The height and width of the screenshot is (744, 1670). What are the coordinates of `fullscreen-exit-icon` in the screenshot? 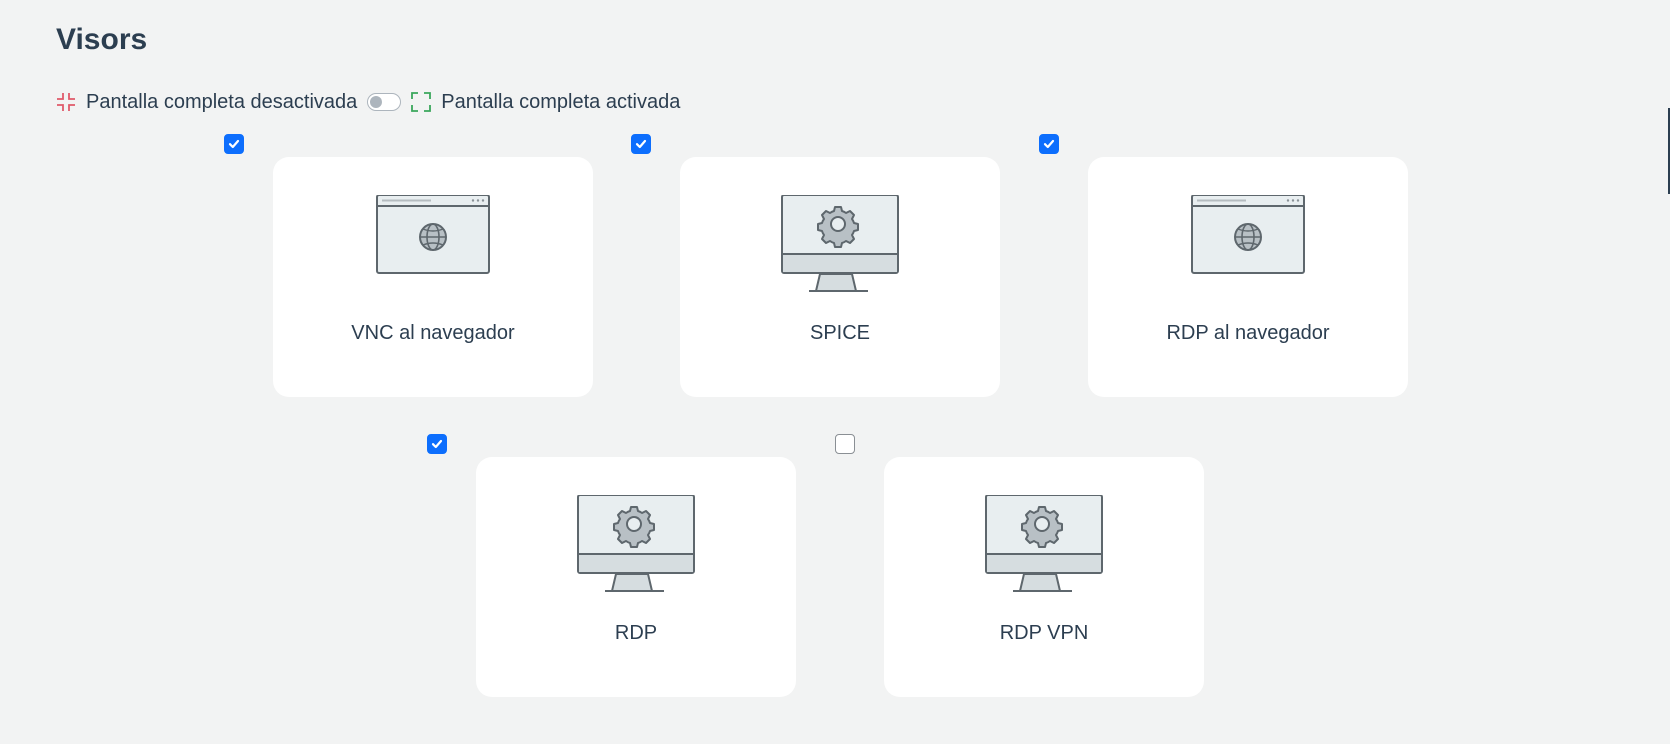 It's located at (66, 102).